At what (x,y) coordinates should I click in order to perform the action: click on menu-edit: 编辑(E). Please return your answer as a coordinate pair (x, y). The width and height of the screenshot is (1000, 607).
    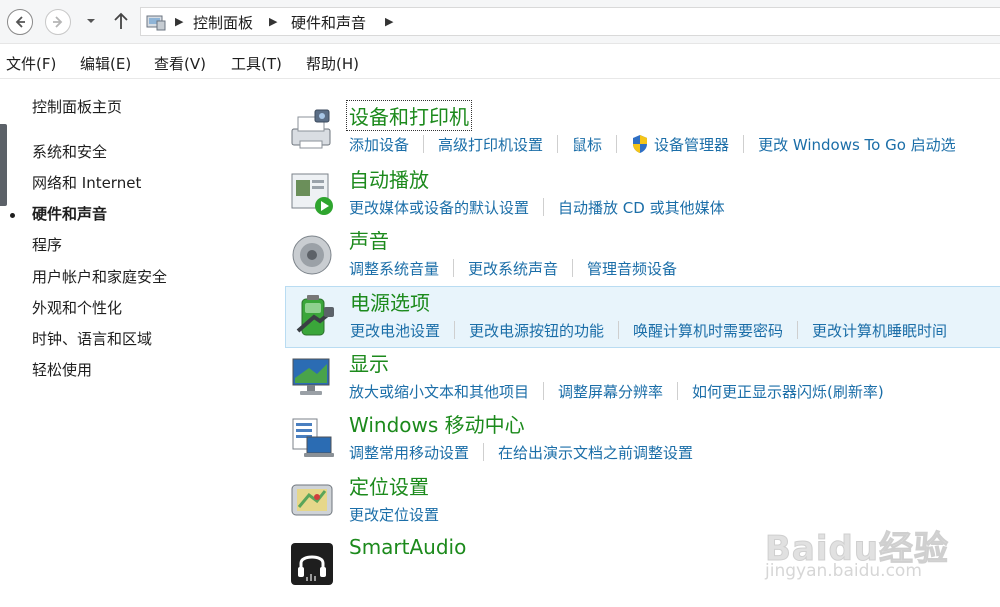
    Looking at the image, I should click on (105, 63).